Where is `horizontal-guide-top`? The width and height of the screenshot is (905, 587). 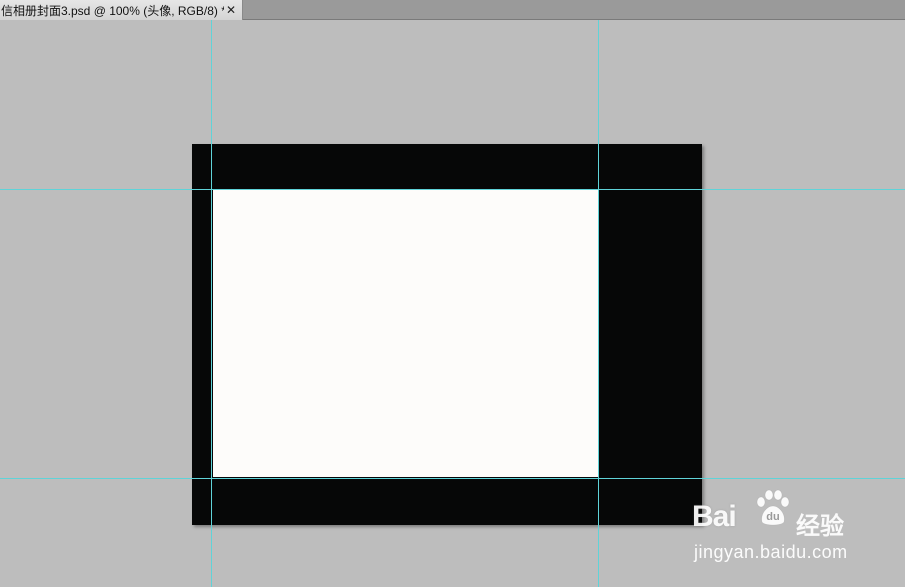
horizontal-guide-top is located at coordinates (452, 189).